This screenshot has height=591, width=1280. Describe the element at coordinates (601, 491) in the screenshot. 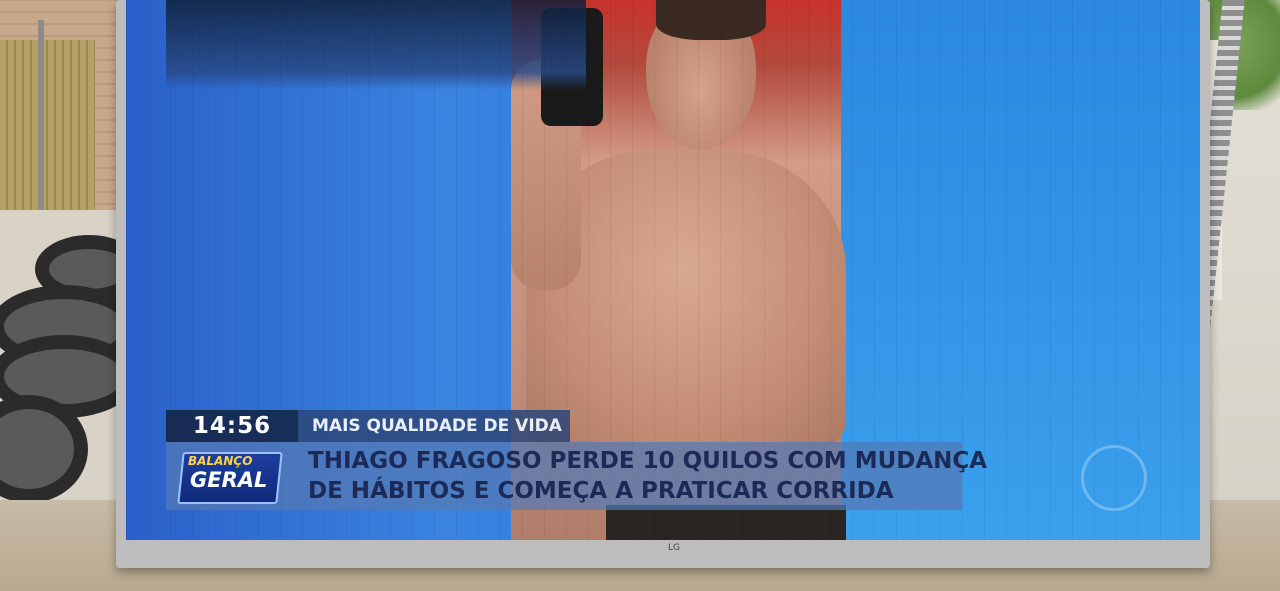

I see `headline-line-2: DE HÁBITOS E COMEÇA A PRATICAR CORRIDA` at that location.